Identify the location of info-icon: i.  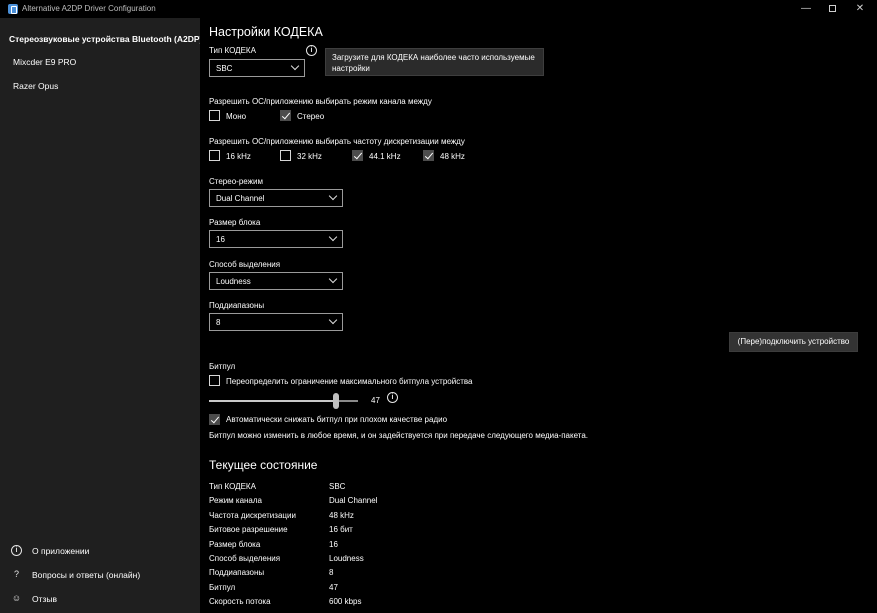
(16, 550).